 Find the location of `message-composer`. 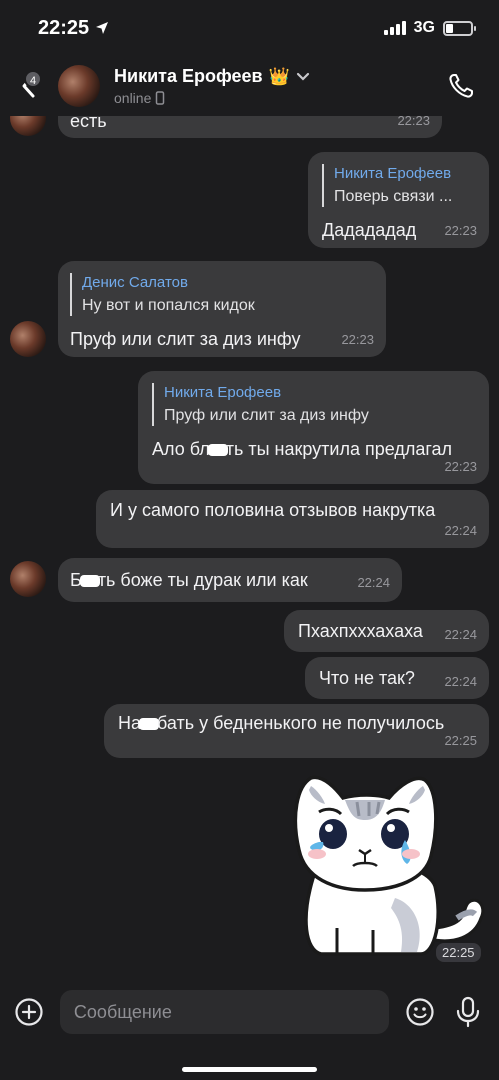

message-composer is located at coordinates (249, 1031).